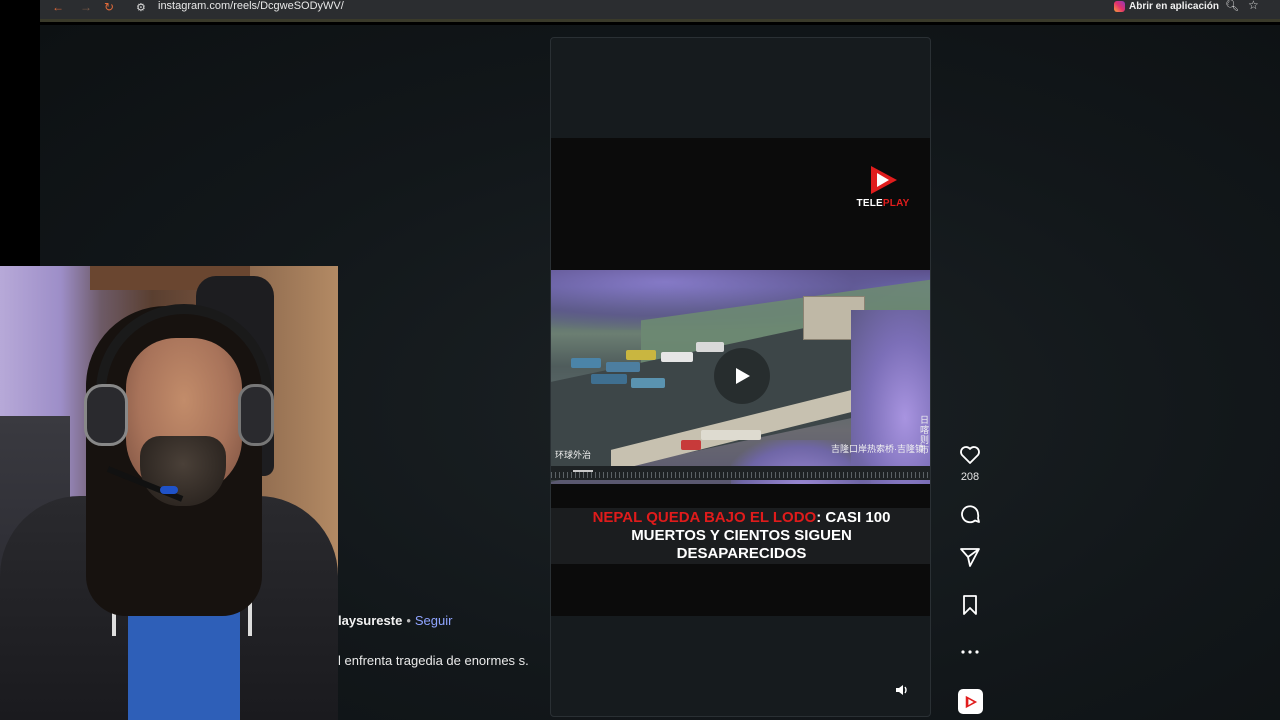 This screenshot has width=1280, height=720. What do you see at coordinates (1174, 6) in the screenshot?
I see `open-app-label: Abrir en aplicación` at bounding box center [1174, 6].